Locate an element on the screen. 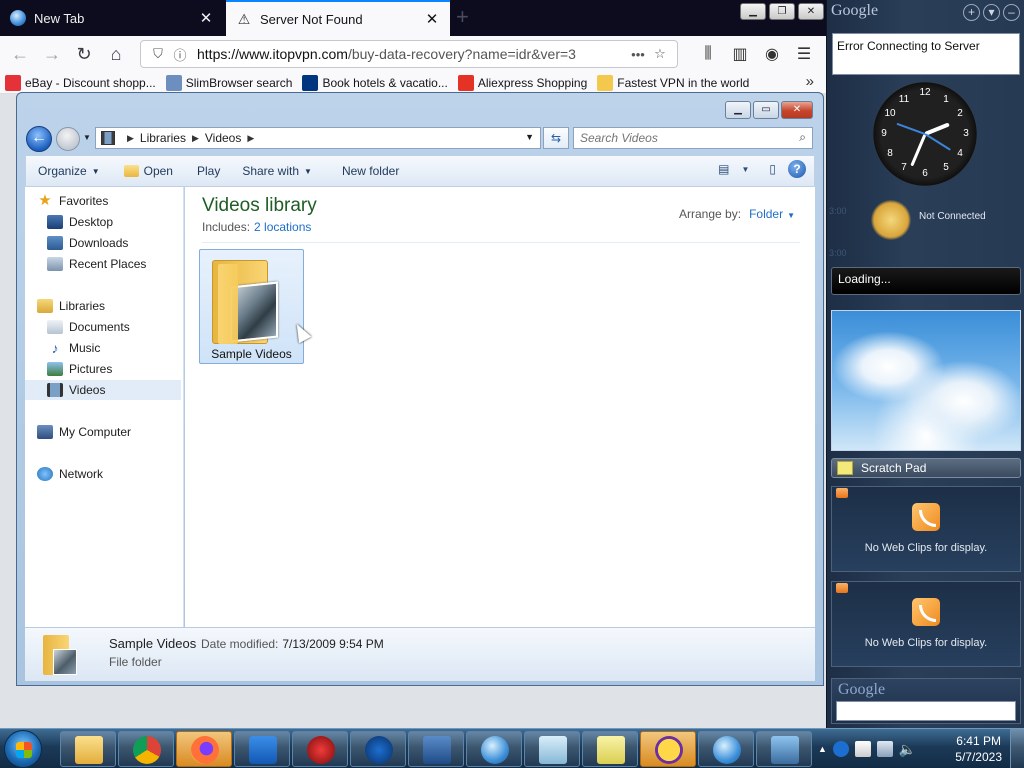 This screenshot has width=1024, height=768. folder-item-sample-videos: Sample Videos is located at coordinates (255, 306).